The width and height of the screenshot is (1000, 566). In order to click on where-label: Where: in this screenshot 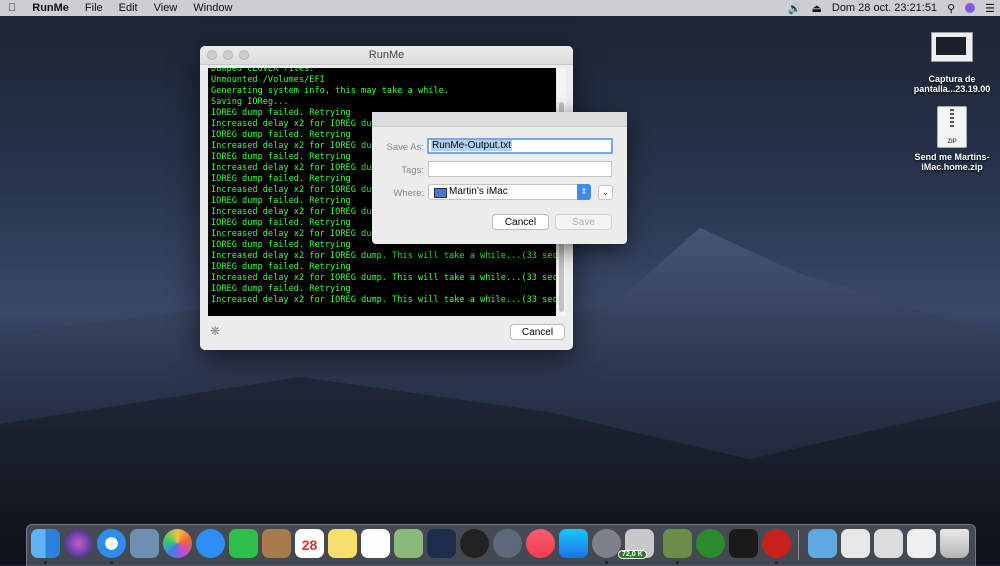, I will do `click(408, 193)`.